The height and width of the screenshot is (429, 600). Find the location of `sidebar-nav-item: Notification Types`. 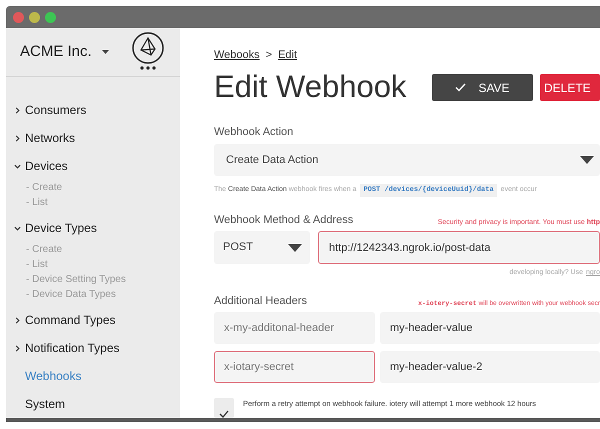

sidebar-nav-item: Notification Types is located at coordinates (97, 348).